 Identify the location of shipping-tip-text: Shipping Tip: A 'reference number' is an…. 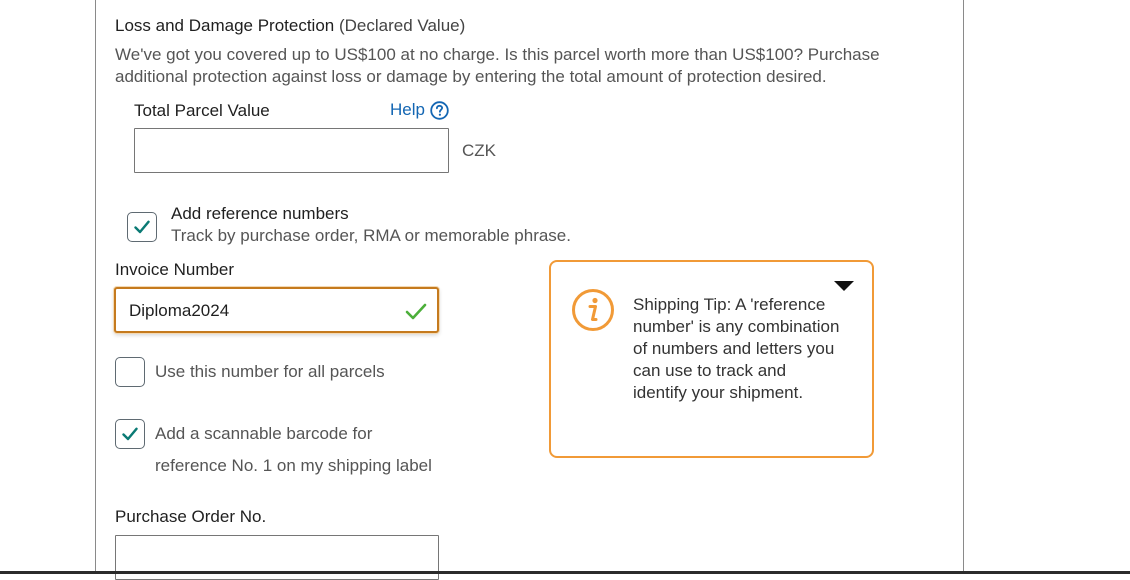
(738, 349).